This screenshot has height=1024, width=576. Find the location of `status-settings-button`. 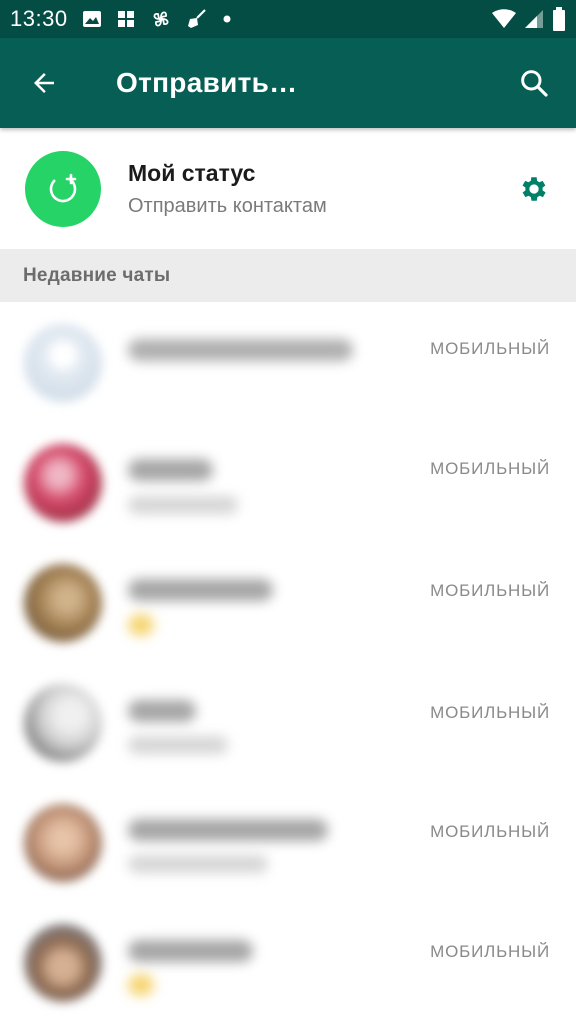

status-settings-button is located at coordinates (534, 189).